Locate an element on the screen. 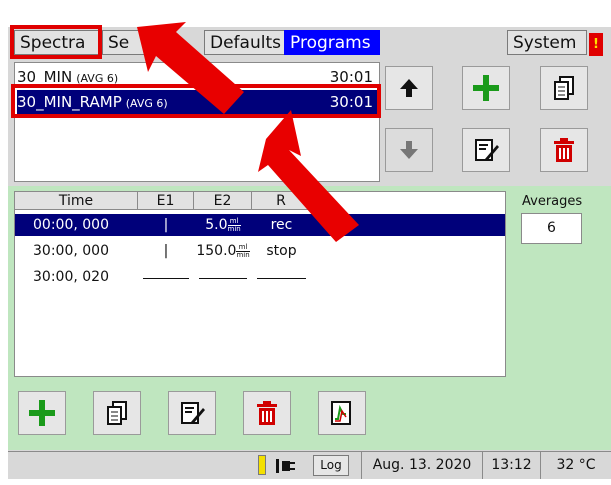 This screenshot has width=611, height=485. table-row: 00:00, 000 | 5.0 ml min rec is located at coordinates (260, 225).